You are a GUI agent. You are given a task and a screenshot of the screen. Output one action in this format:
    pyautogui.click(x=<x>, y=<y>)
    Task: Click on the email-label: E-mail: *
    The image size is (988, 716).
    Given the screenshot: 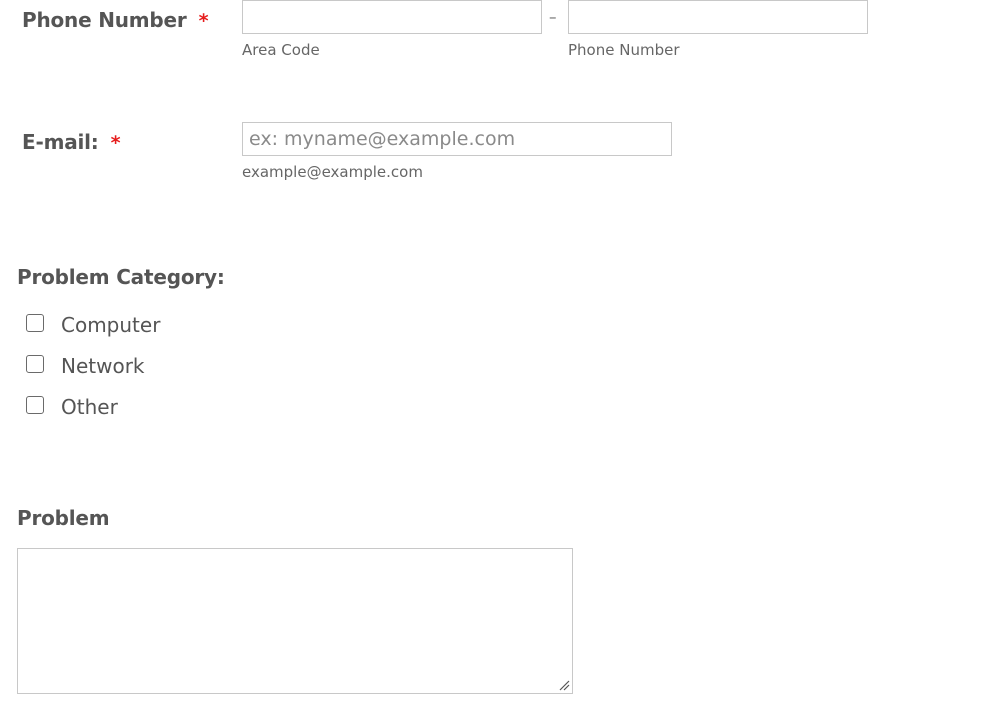 What is the action you would take?
    pyautogui.click(x=71, y=142)
    